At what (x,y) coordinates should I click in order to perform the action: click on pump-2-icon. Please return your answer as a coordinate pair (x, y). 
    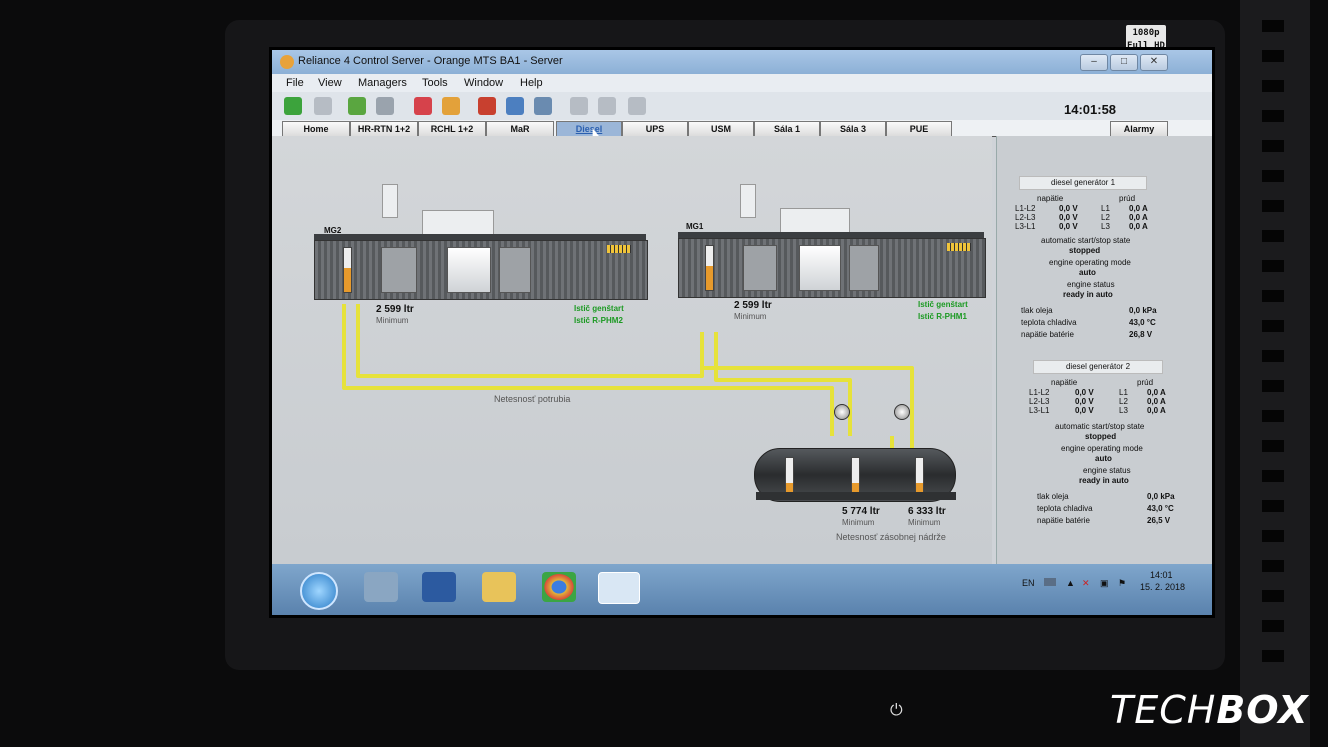
    Looking at the image, I should click on (902, 412).